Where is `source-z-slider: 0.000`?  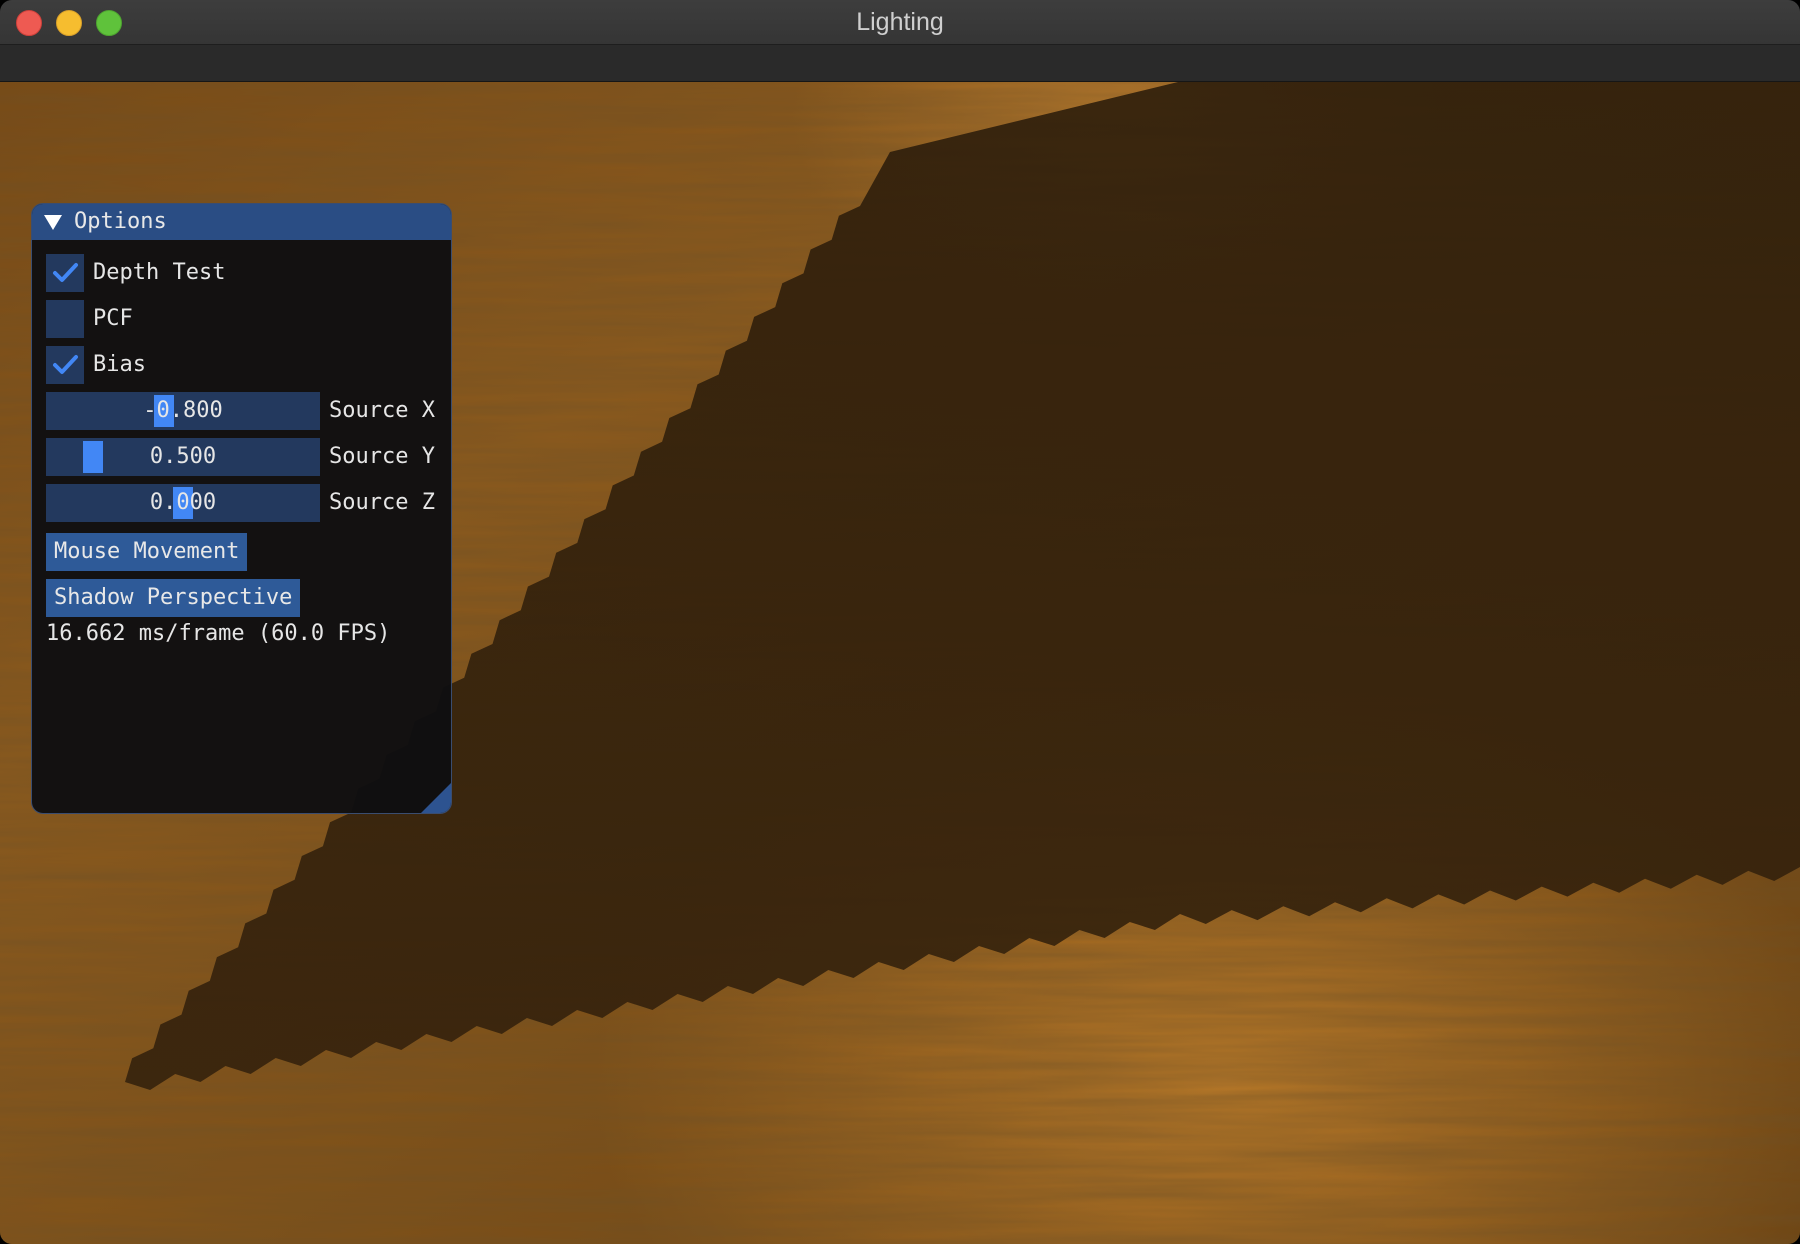
source-z-slider: 0.000 is located at coordinates (183, 503).